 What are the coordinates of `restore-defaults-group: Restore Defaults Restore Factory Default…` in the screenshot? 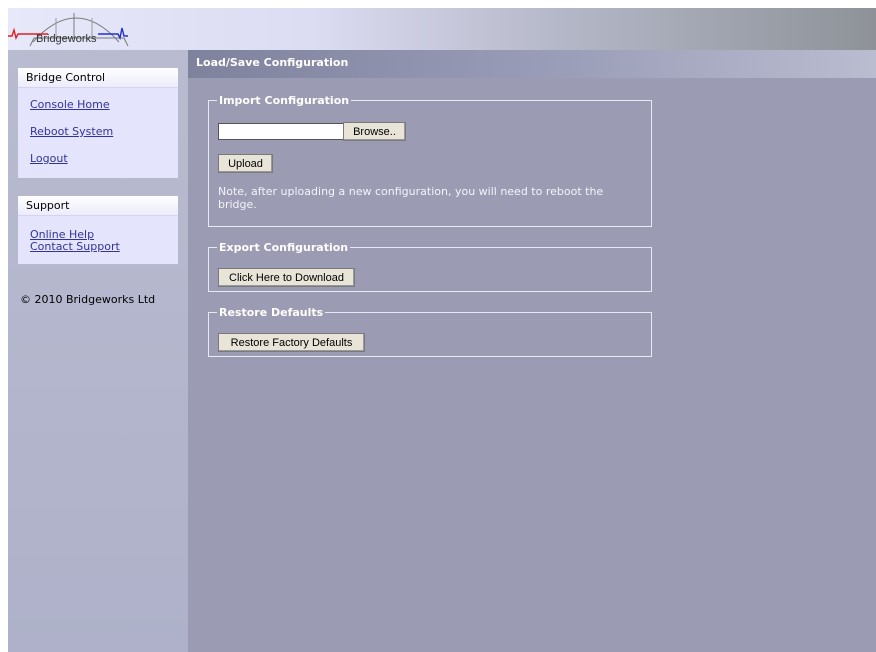 It's located at (430, 331).